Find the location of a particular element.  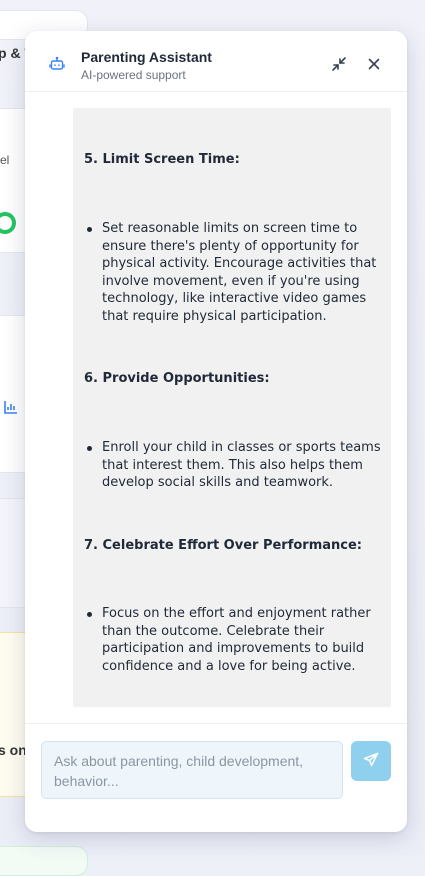

bg-label-fragment: el is located at coordinates (4, 160).